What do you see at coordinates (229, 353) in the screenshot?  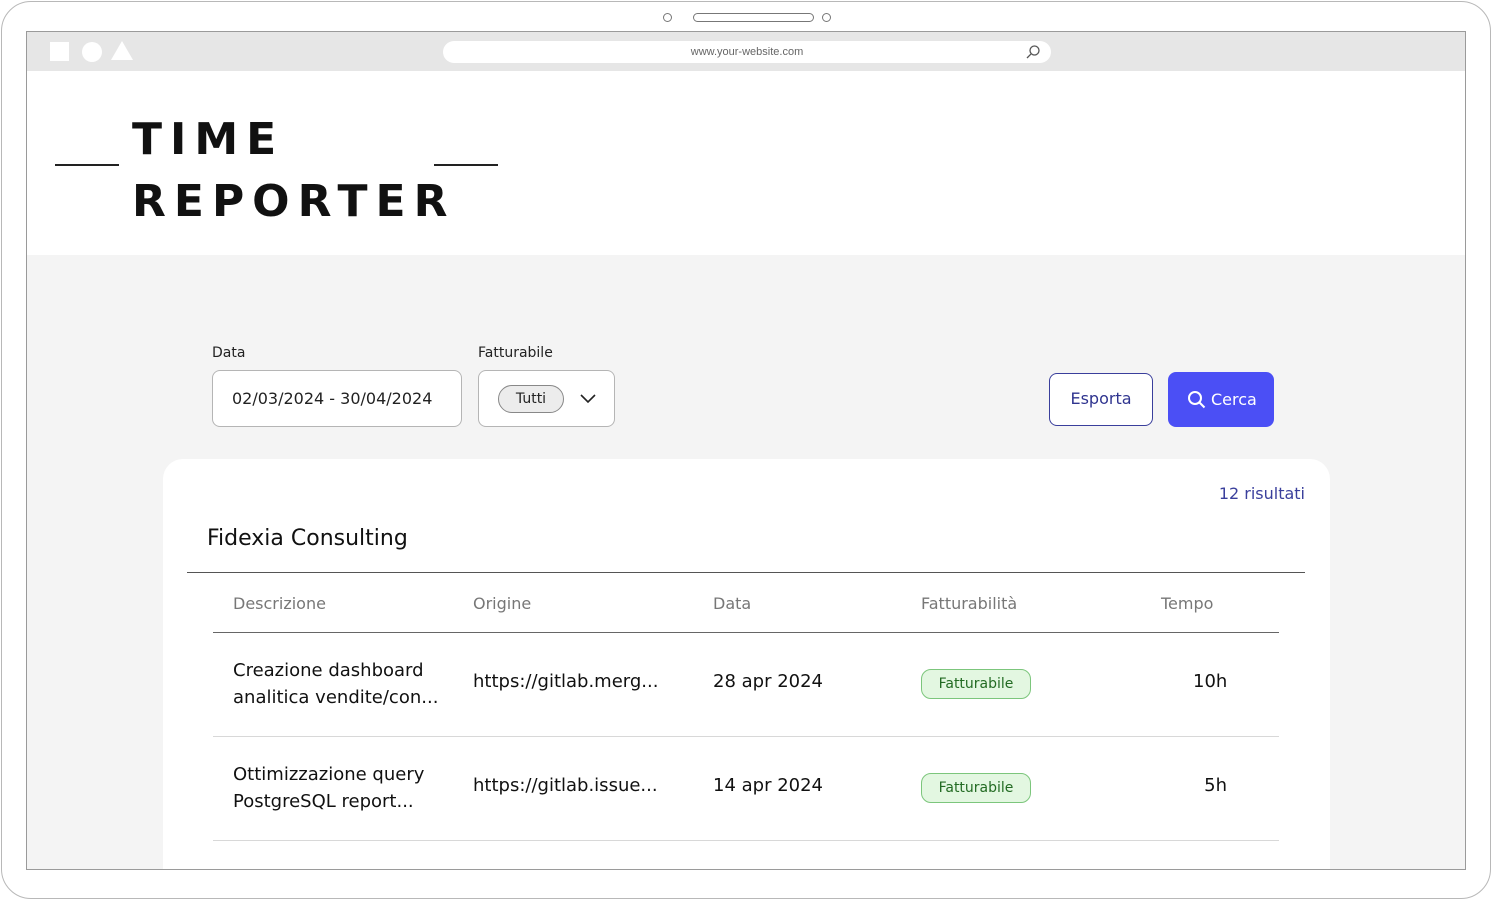 I see `date-filter-label: Data` at bounding box center [229, 353].